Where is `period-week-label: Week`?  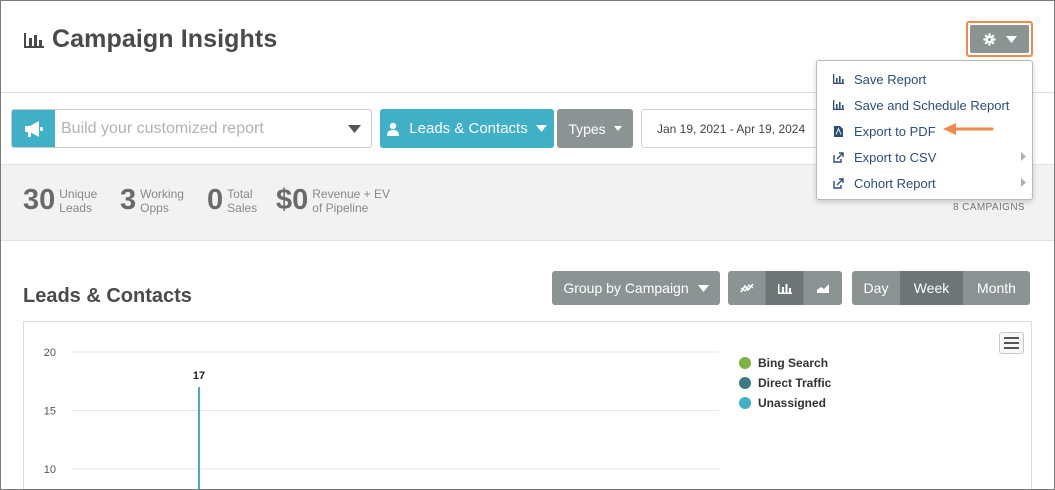
period-week-label: Week is located at coordinates (931, 288).